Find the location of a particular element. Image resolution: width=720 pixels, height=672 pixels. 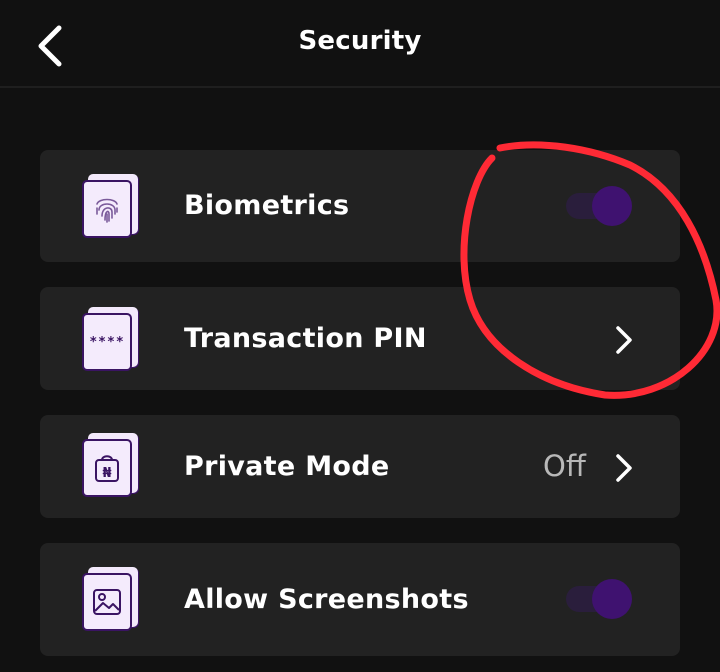

page-title: Security is located at coordinates (360, 41).